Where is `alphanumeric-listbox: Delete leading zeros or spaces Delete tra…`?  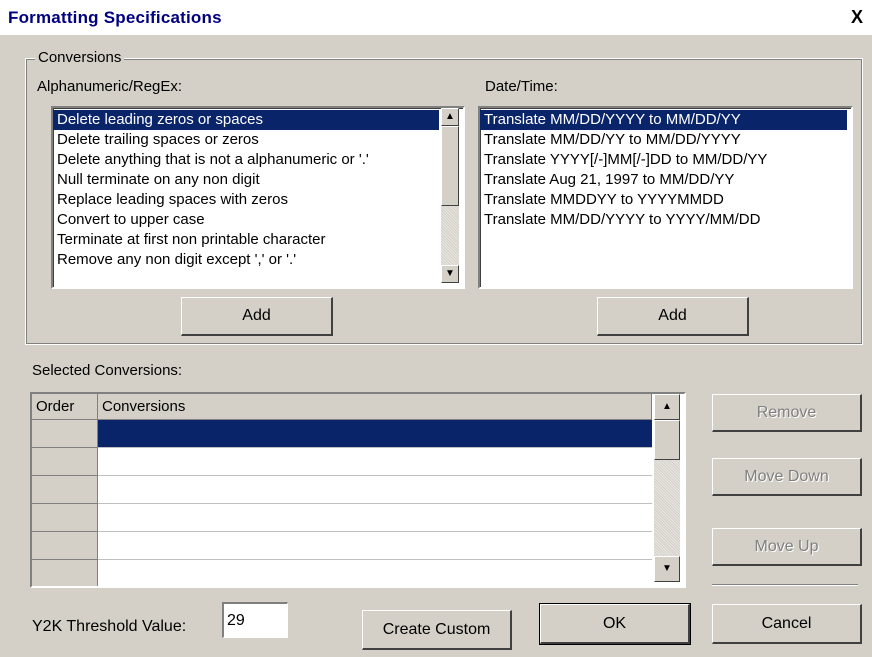 alphanumeric-listbox: Delete leading zeros or spaces Delete tra… is located at coordinates (258, 197).